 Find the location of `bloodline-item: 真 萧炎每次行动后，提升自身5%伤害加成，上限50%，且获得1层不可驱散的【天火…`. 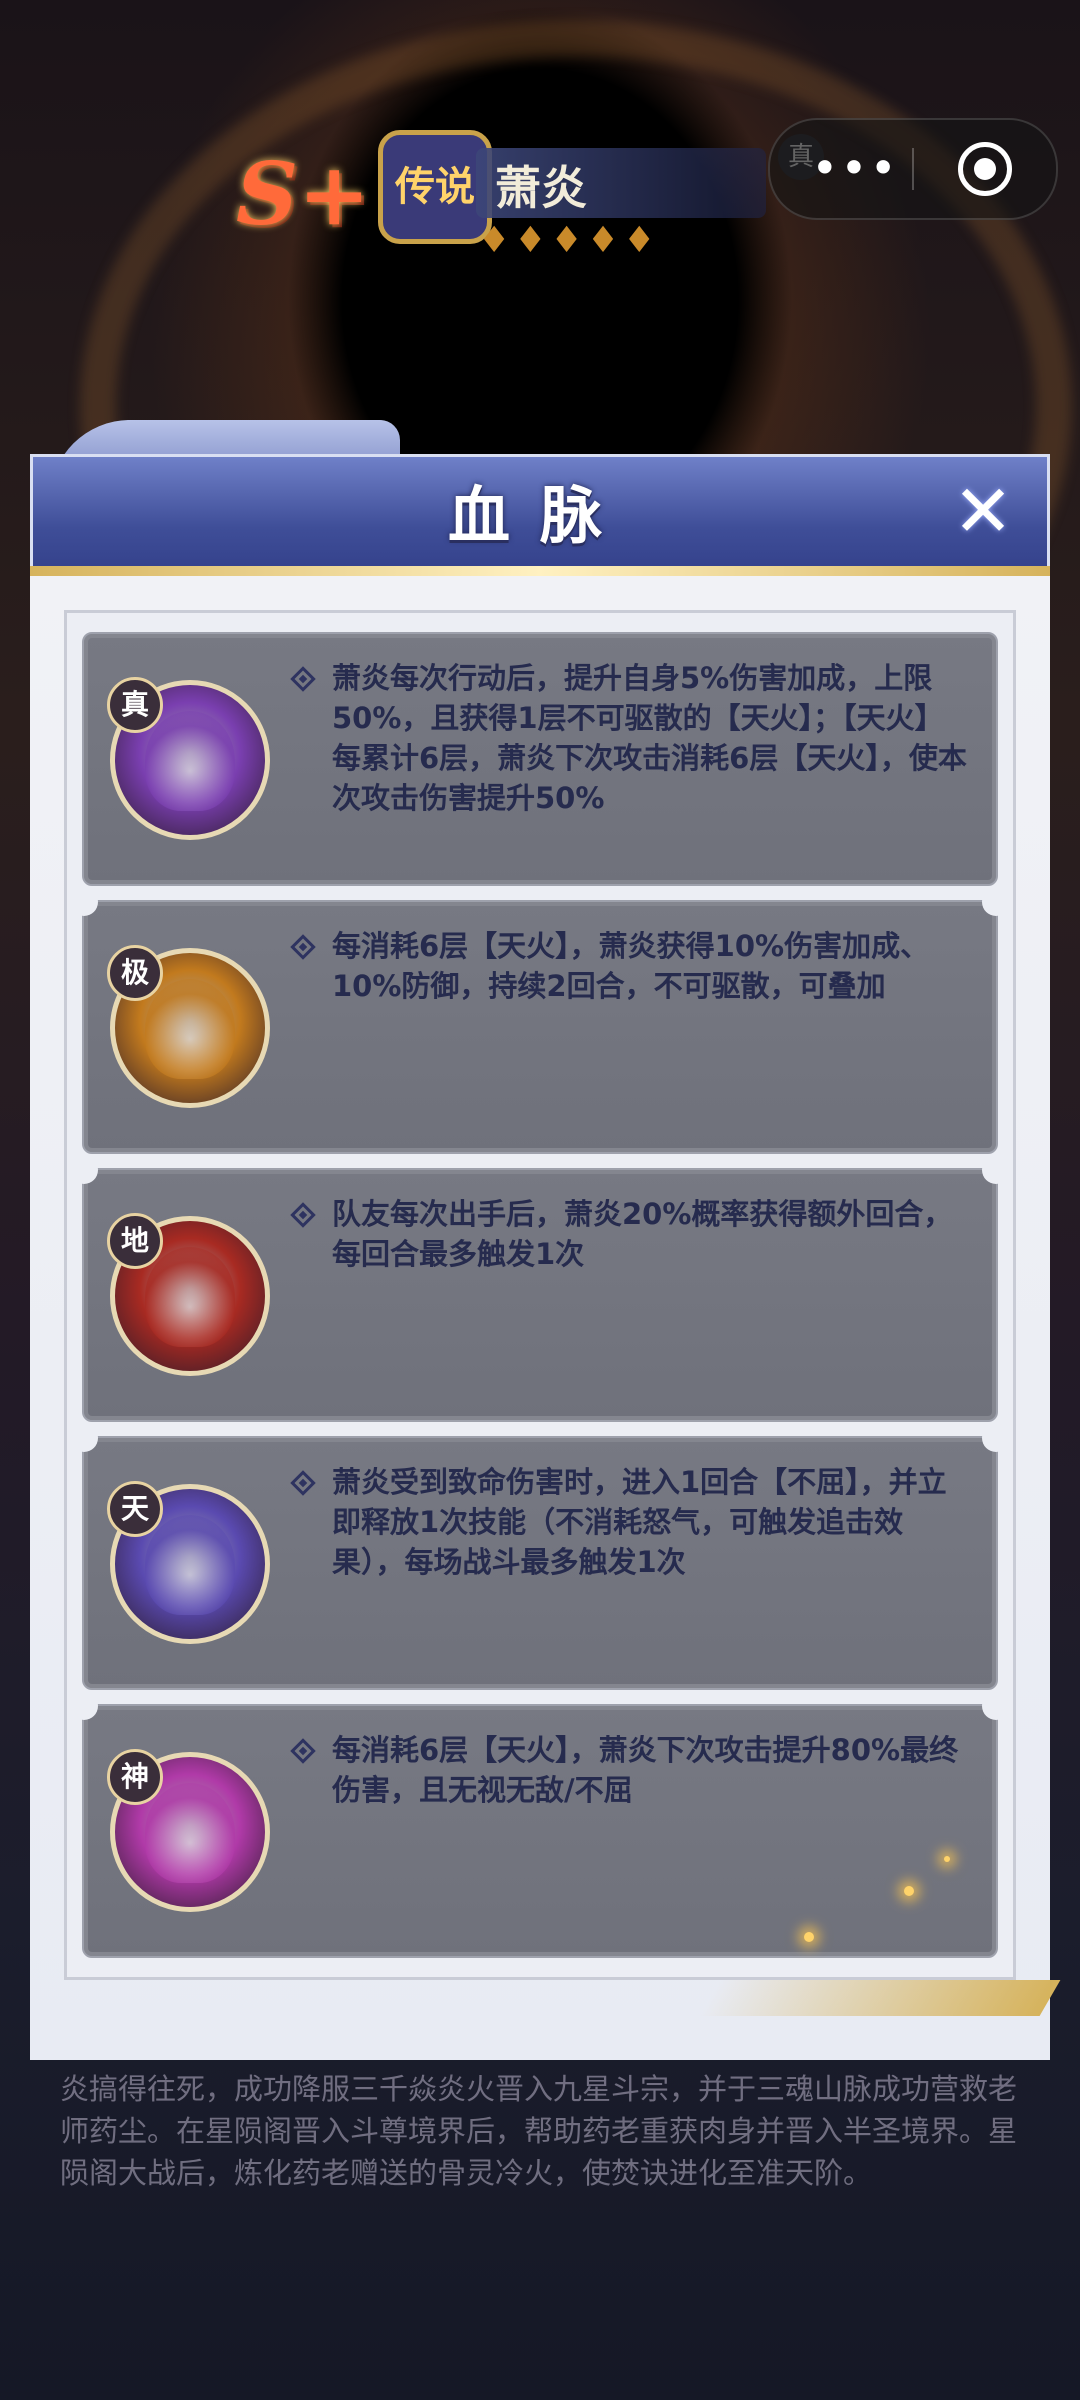

bloodline-item: 真 萧炎每次行动后，提升自身5%伤害加成，上限50%，且获得1层不可驱散的【天火… is located at coordinates (540, 759).